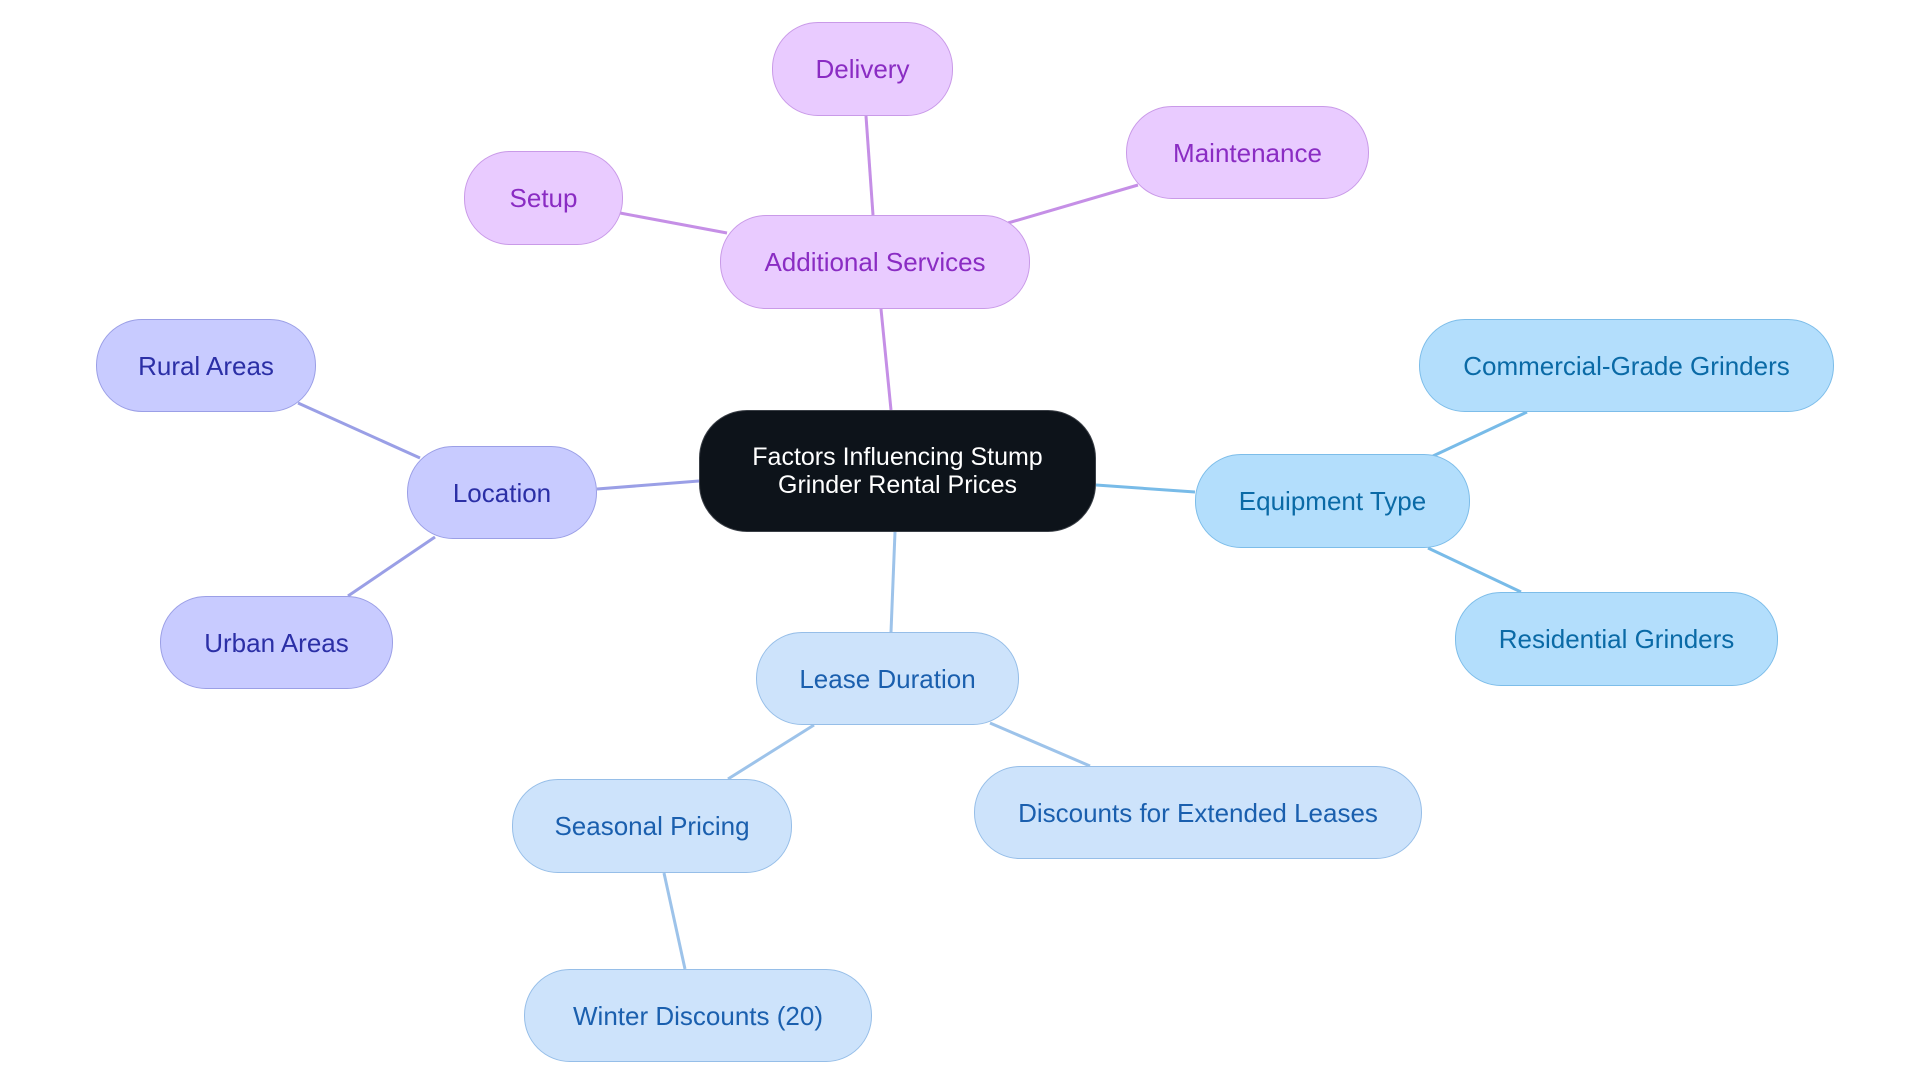  Describe the element at coordinates (869, 165) in the screenshot. I see `edge-additional-services-delivery` at that location.